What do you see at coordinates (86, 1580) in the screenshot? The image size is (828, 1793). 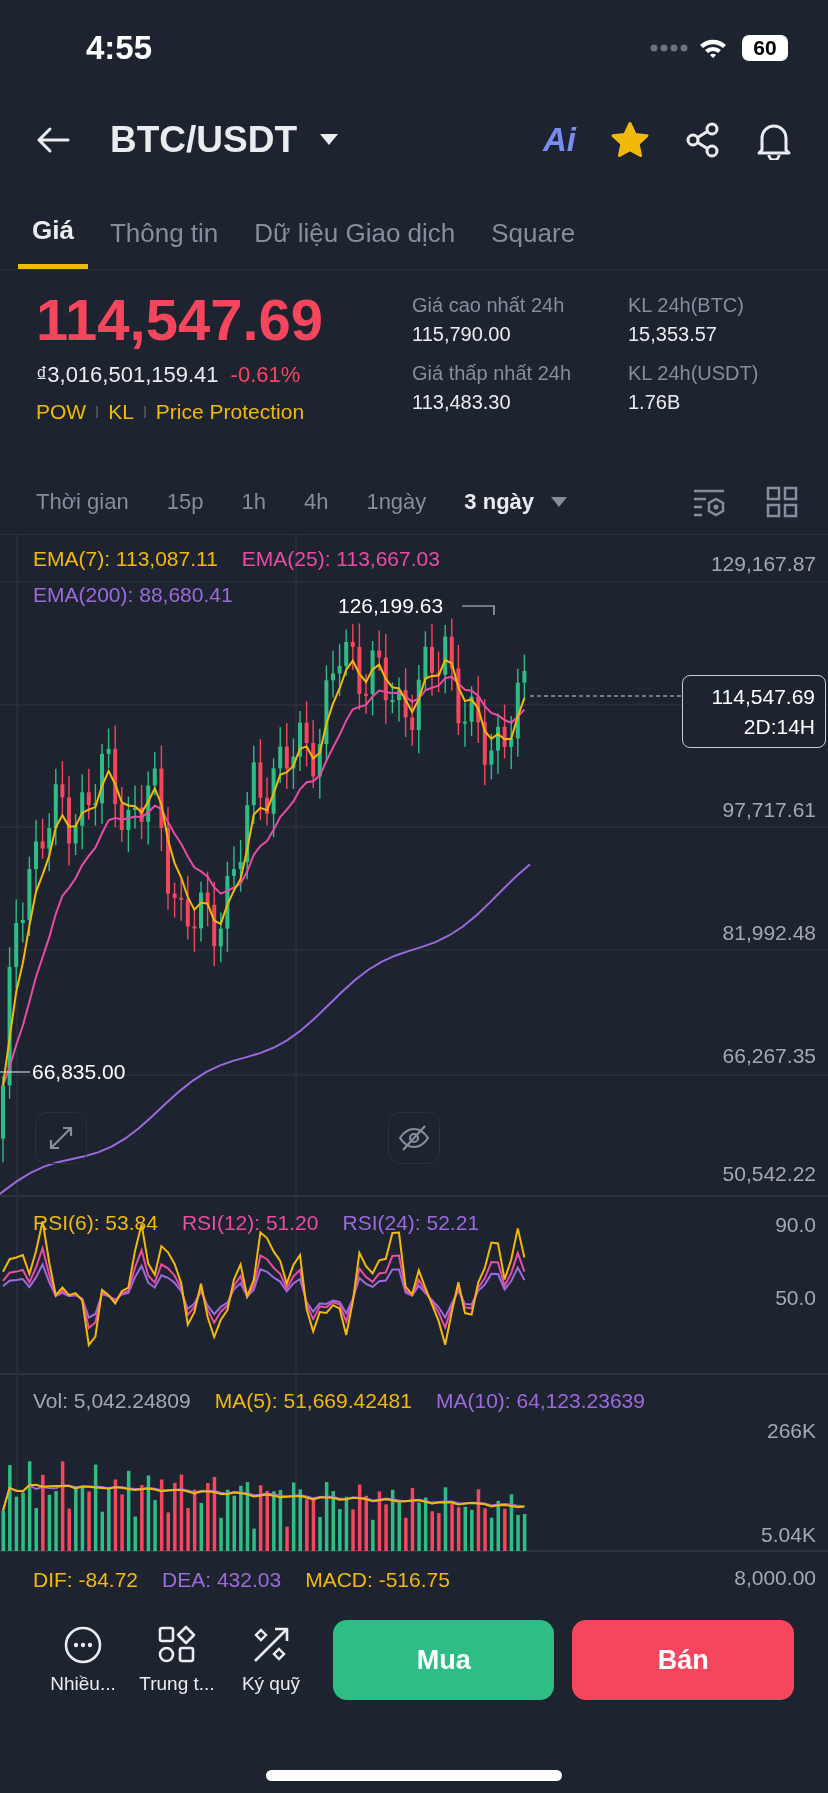 I see `legend-text: DIF: -84.72` at bounding box center [86, 1580].